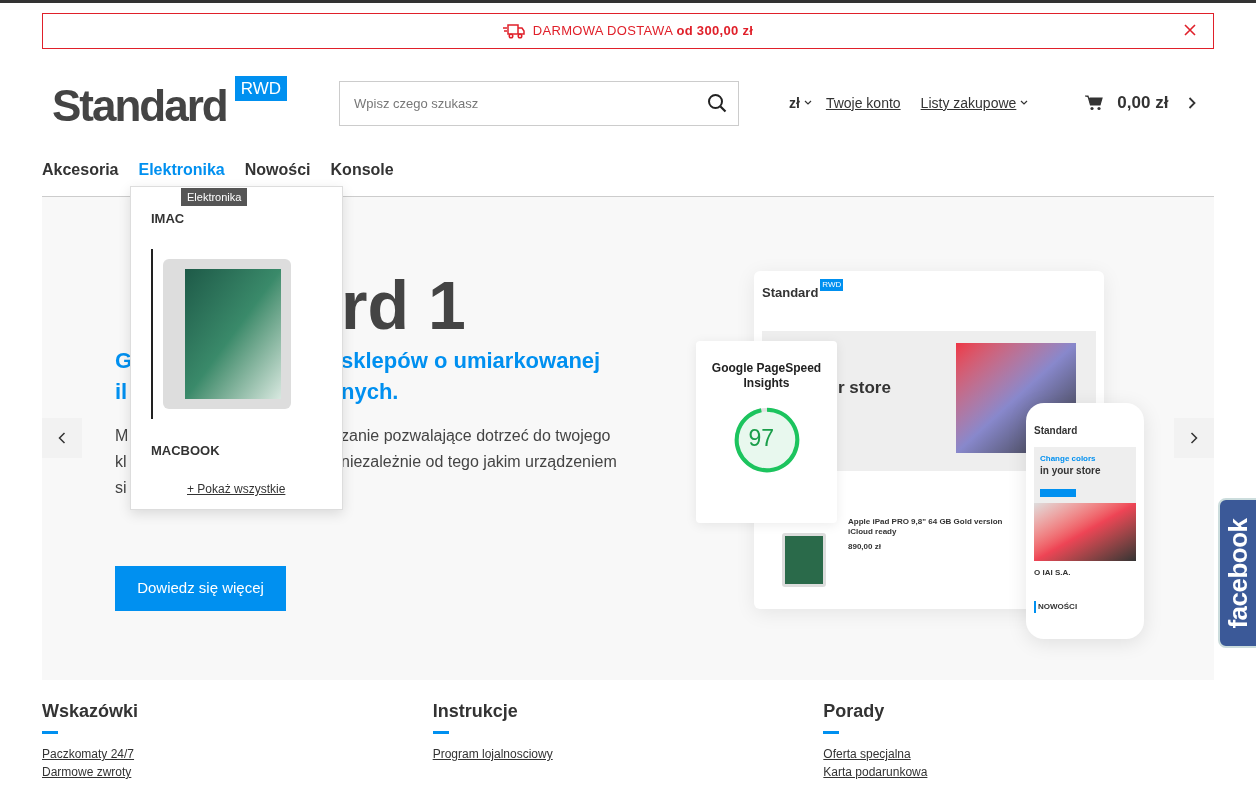 This screenshot has width=1256, height=797. What do you see at coordinates (62, 438) in the screenshot?
I see `chevron-left-icon` at bounding box center [62, 438].